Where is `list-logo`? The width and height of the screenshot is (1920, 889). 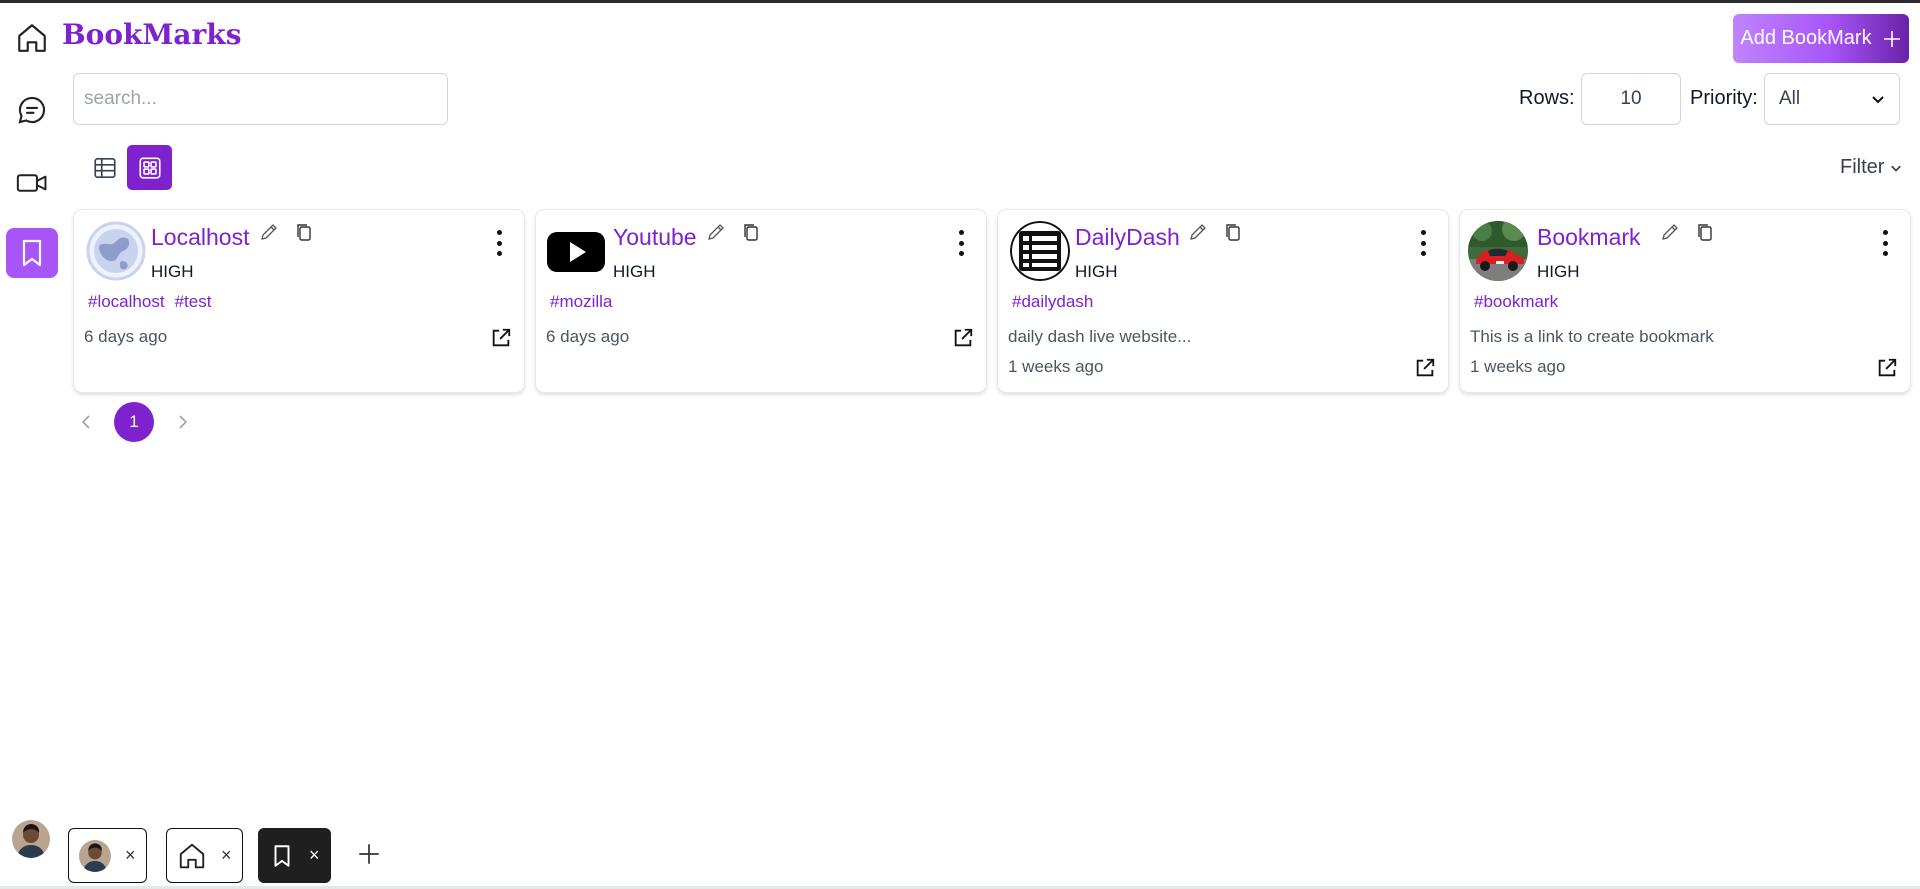
list-logo is located at coordinates (1040, 251).